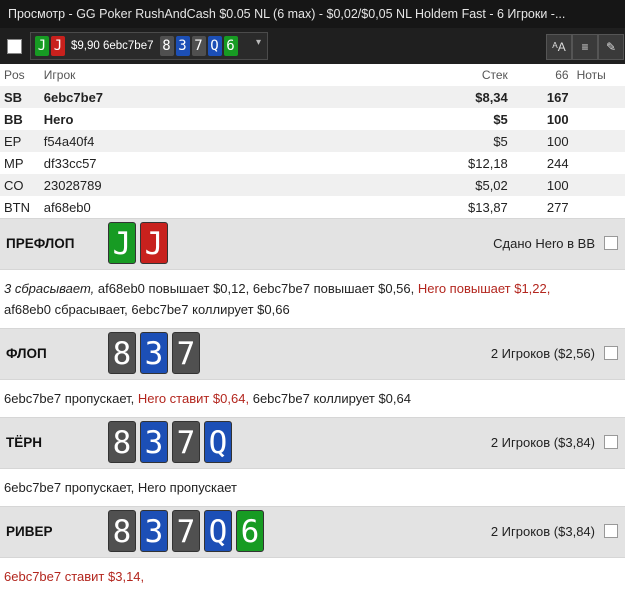 The width and height of the screenshot is (625, 605). I want to click on street-info: 2 Игроков ($2,56), so click(542, 353).